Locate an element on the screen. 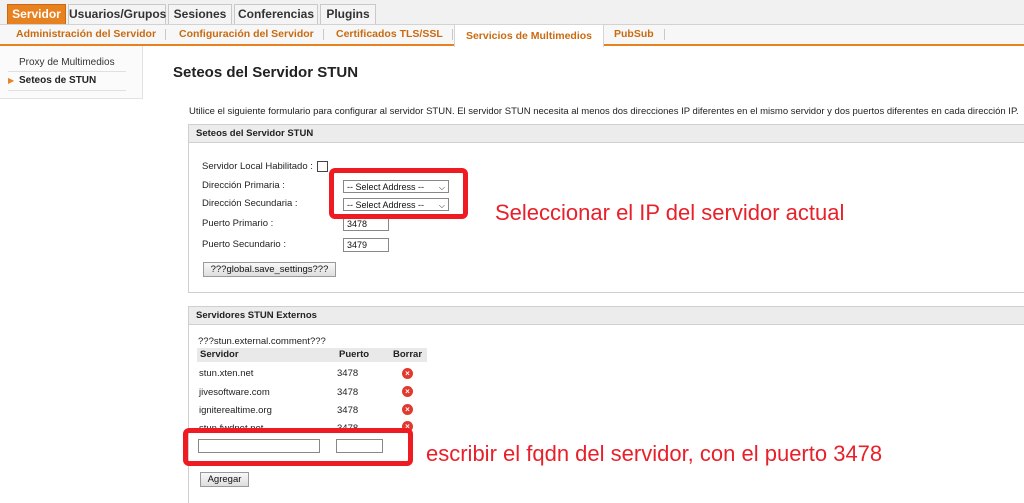  secondary-address-label: Dirección Secundaria : is located at coordinates (250, 203).